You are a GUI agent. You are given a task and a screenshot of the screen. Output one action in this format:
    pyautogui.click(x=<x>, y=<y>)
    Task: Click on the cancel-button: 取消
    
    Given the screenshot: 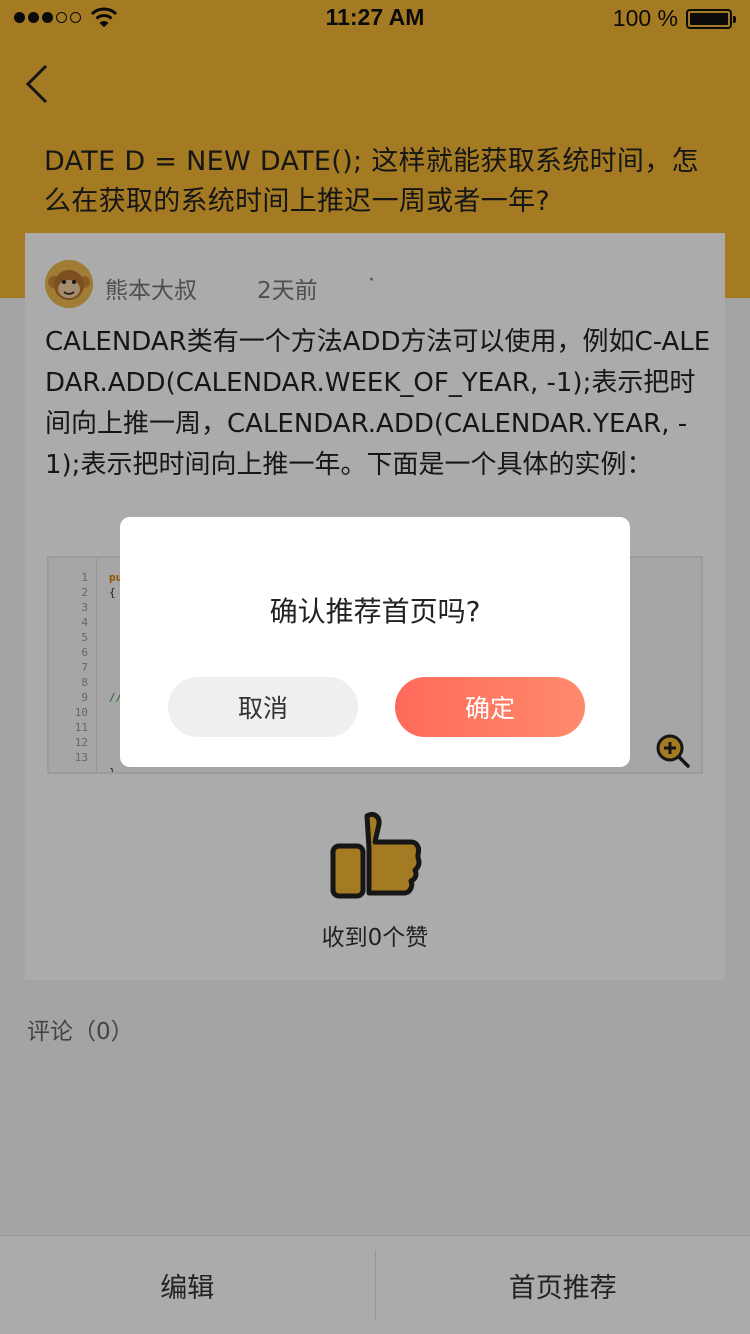 What is the action you would take?
    pyautogui.click(x=263, y=707)
    